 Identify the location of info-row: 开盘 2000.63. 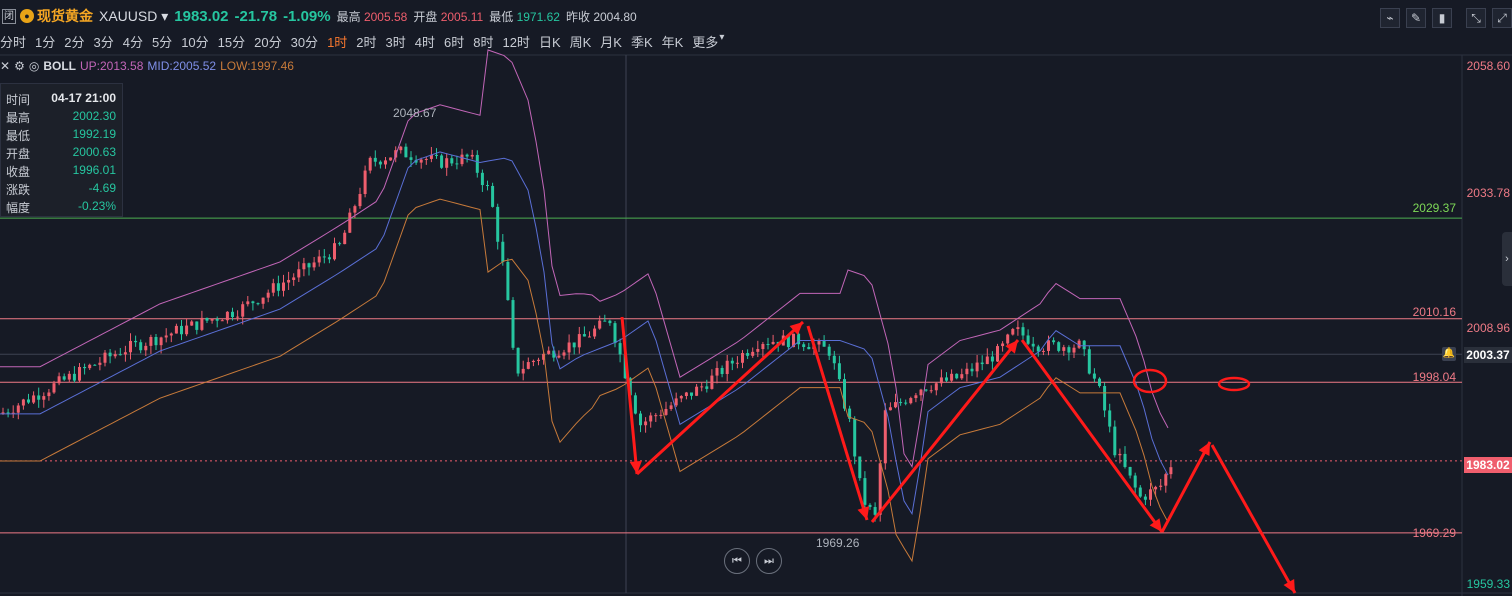
(61, 154).